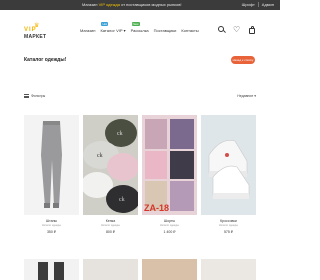  Describe the element at coordinates (135, 24) in the screenshot. I see `new-badge: New` at that location.